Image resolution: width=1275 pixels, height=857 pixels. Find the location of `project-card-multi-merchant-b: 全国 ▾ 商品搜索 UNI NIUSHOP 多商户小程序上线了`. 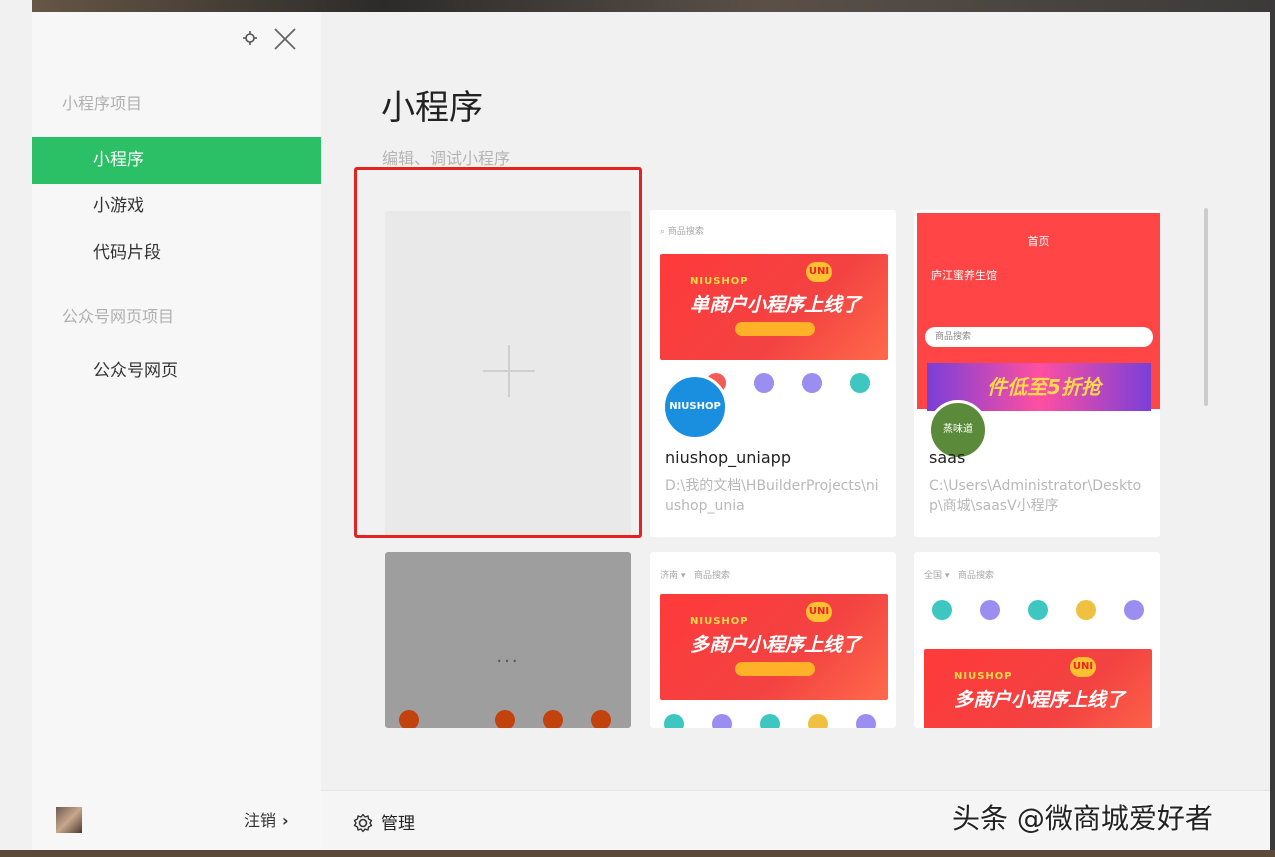

project-card-multi-merchant-b: 全国 ▾ 商品搜索 UNI NIUSHOP 多商户小程序上线了 is located at coordinates (1037, 640).